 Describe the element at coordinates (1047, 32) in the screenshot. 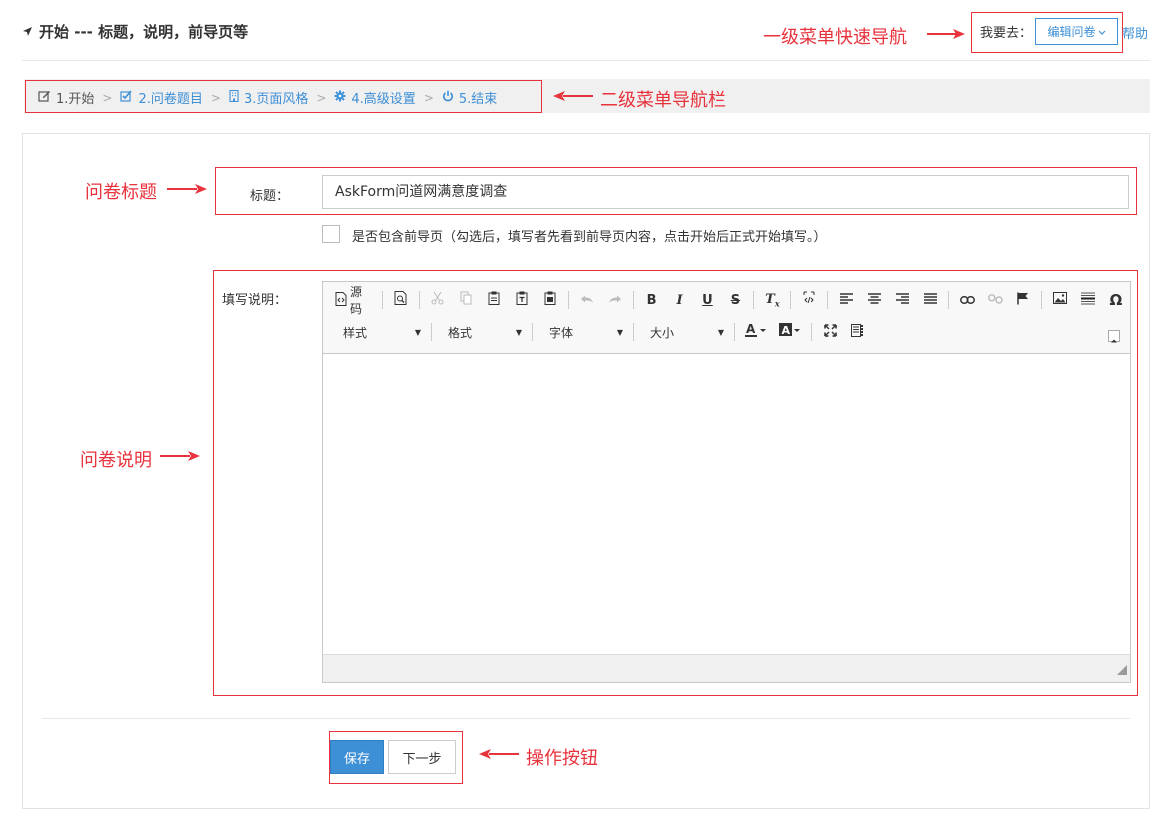

I see `annotation-box-top-menu` at that location.